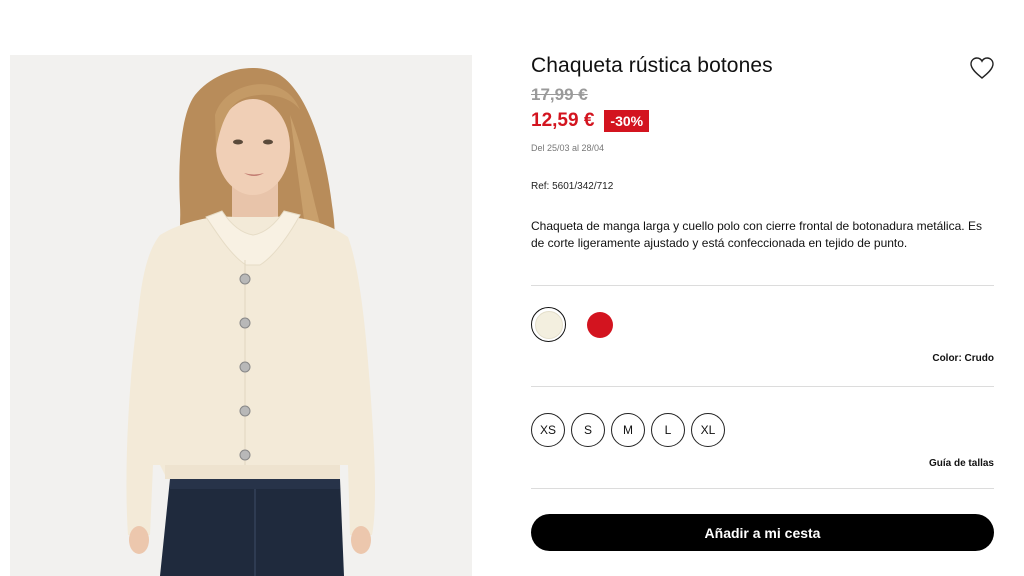 The width and height of the screenshot is (1024, 576). I want to click on product-title: Chaqueta rústica botones, so click(652, 65).